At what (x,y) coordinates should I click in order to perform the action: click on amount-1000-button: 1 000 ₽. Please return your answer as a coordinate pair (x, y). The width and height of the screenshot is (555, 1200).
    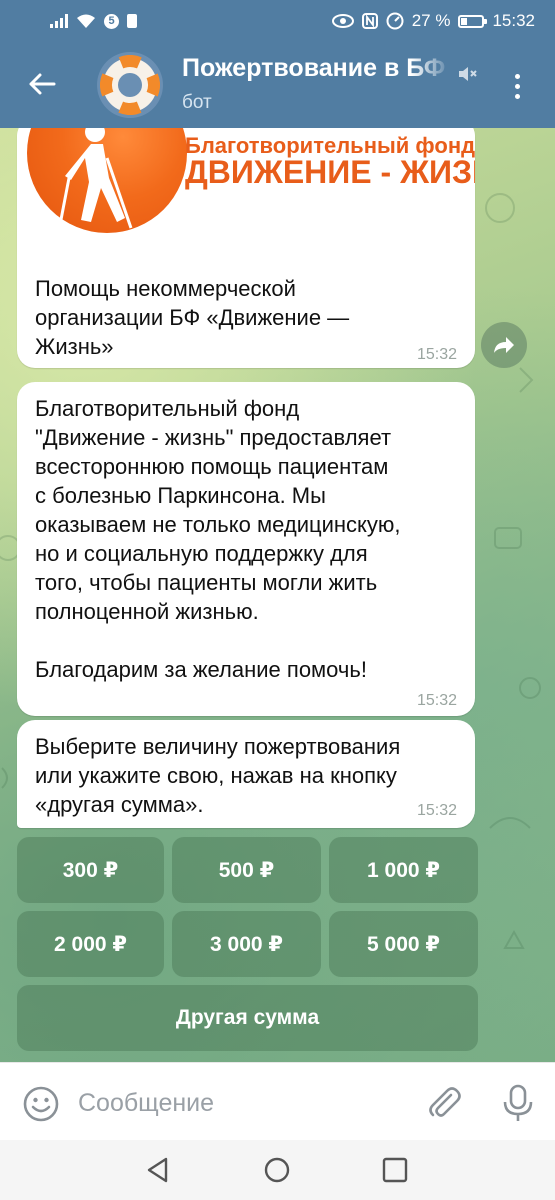
    Looking at the image, I should click on (403, 870).